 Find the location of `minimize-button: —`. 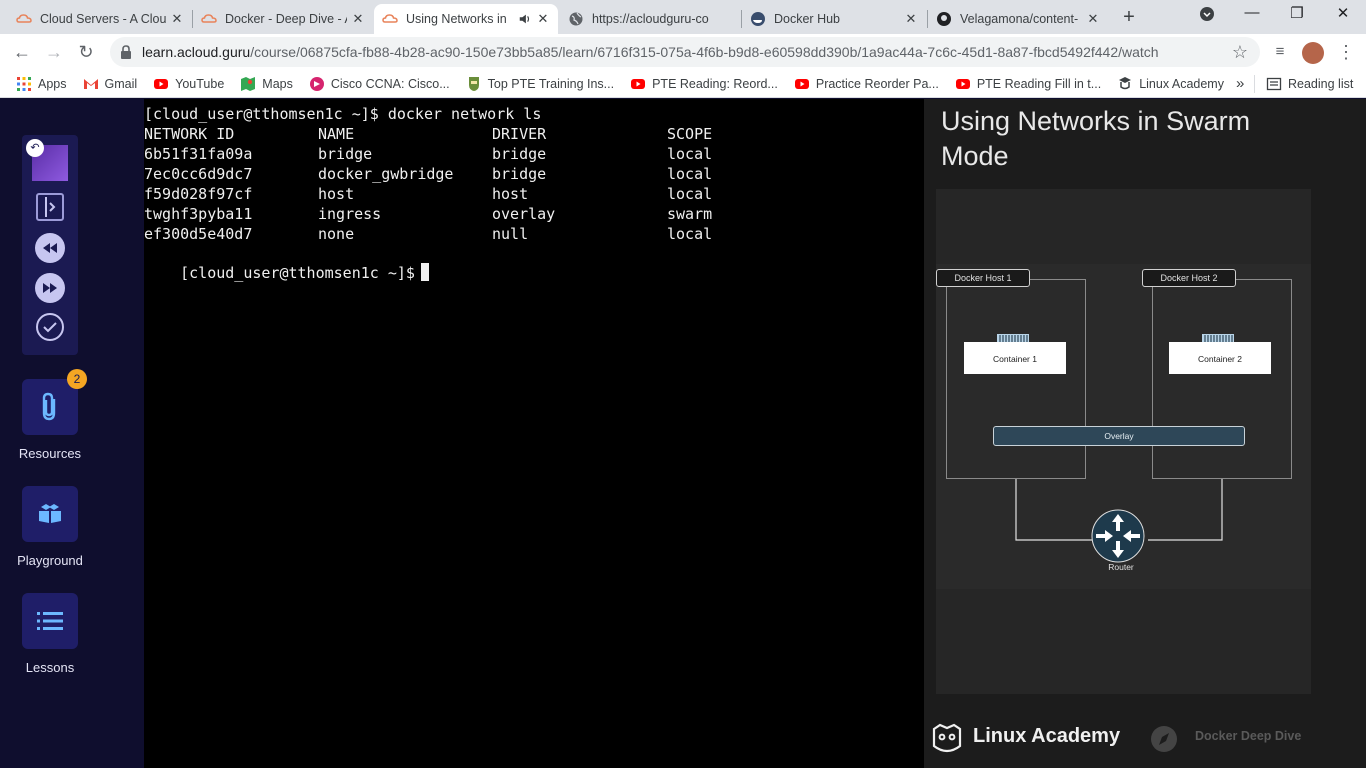

minimize-button: — is located at coordinates (1252, 12).